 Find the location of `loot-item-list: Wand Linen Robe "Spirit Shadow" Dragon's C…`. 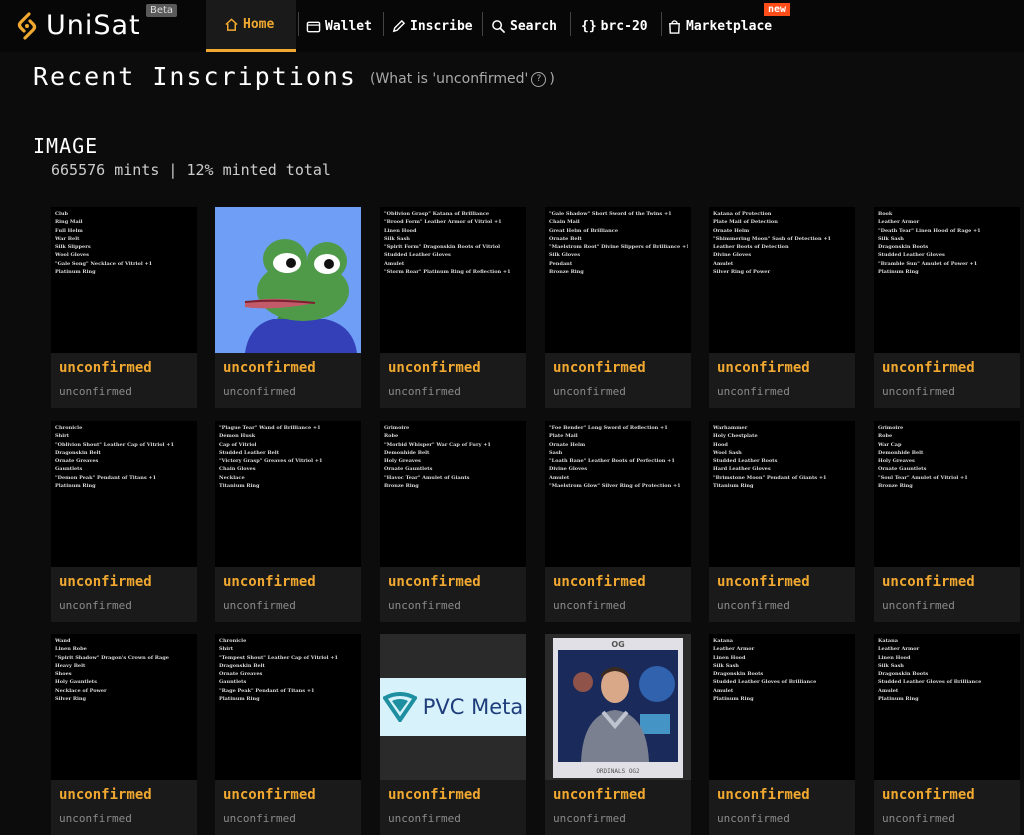

loot-item-list: Wand Linen Robe "Spirit Shadow" Dragon's C… is located at coordinates (124, 670).